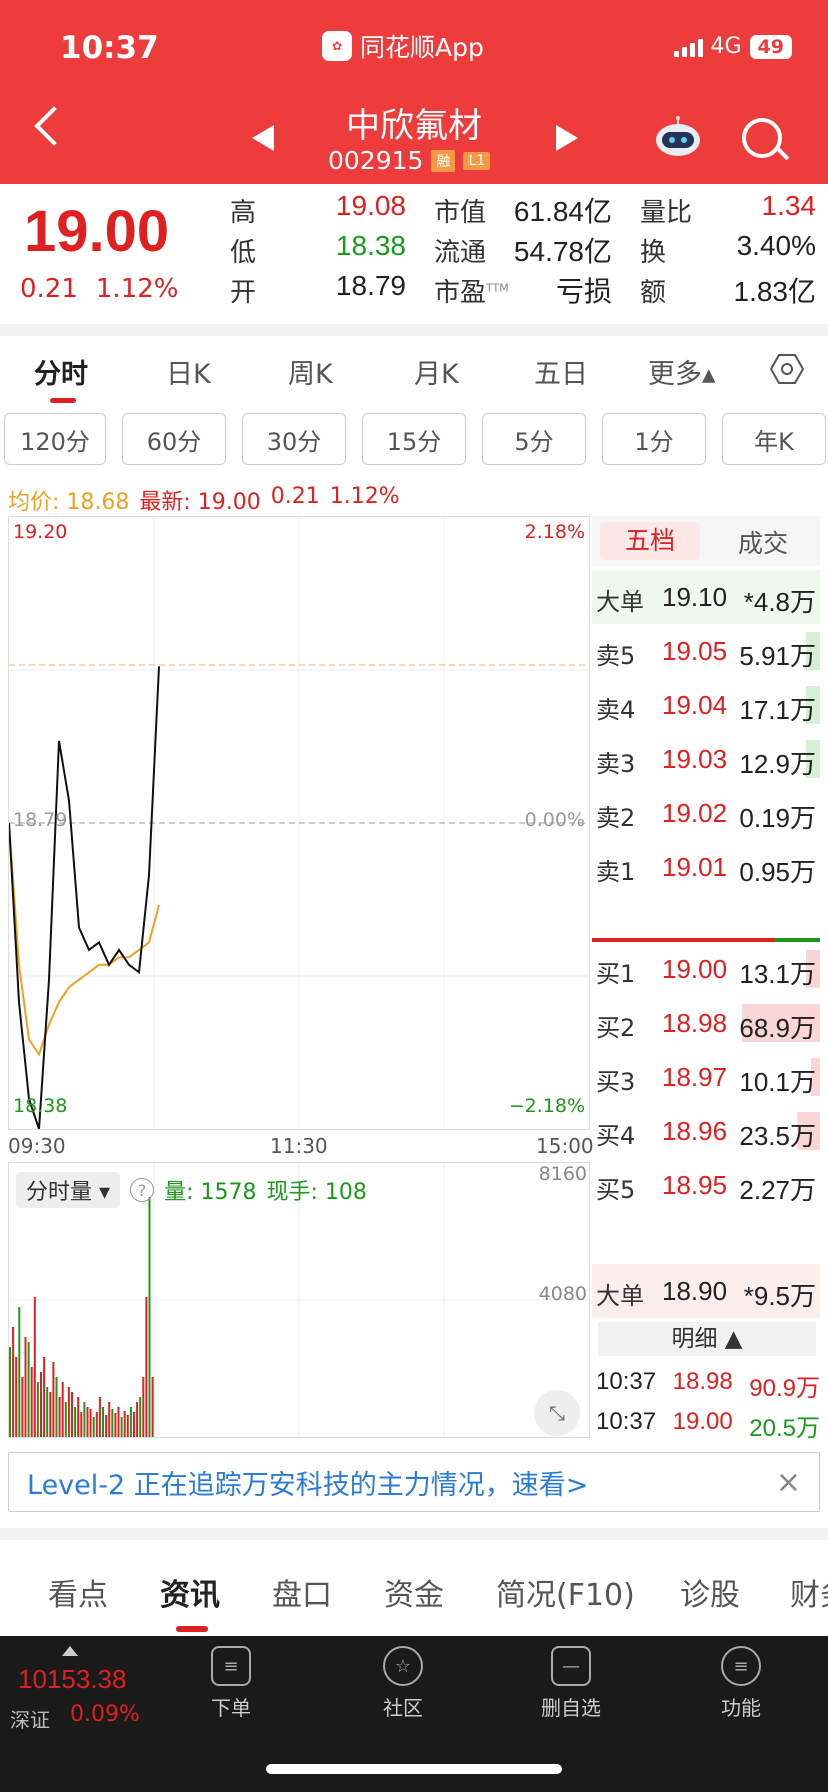 The image size is (828, 1792). I want to click on functions-icon: ≡, so click(741, 1666).